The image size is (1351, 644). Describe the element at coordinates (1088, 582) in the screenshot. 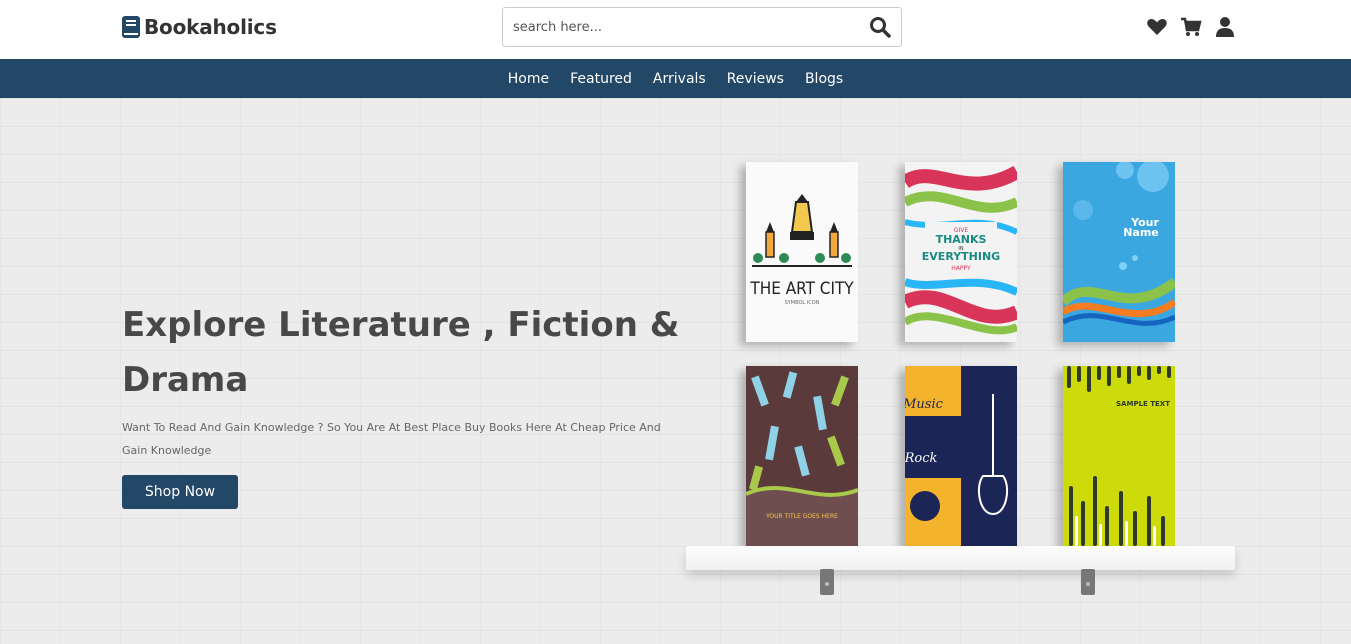

I see `shelf-bracket-right` at that location.